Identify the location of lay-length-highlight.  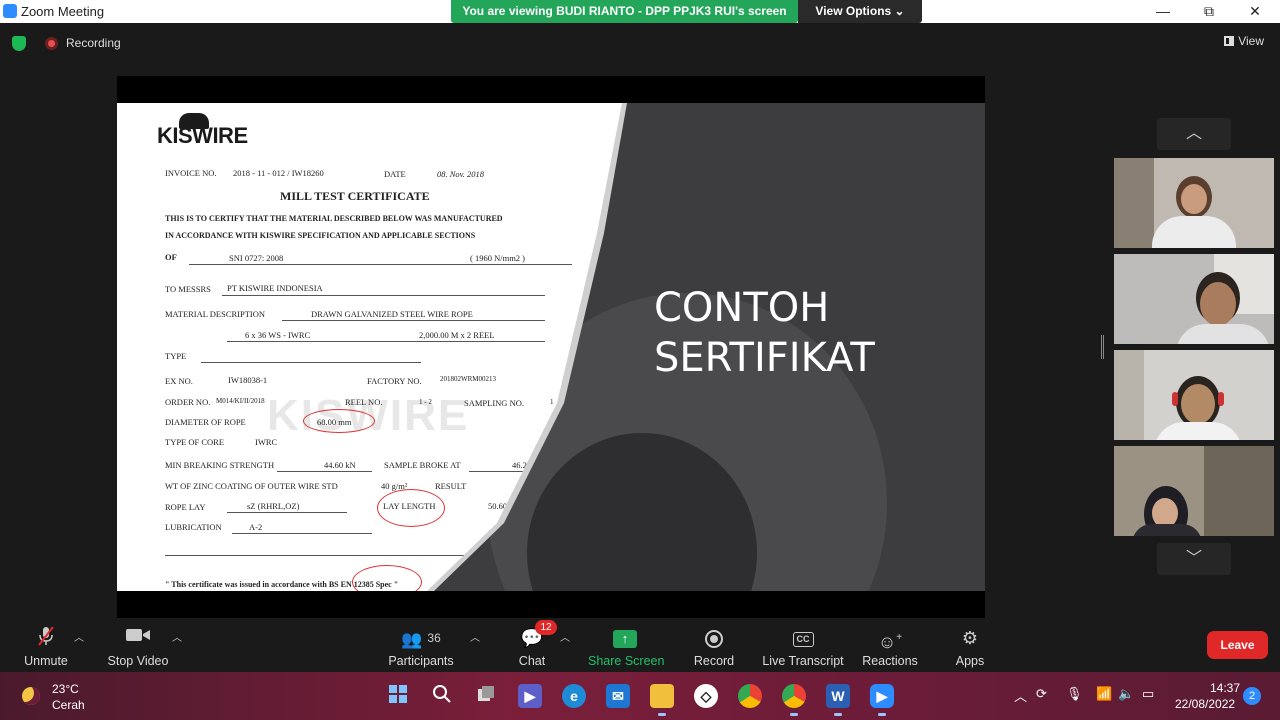
(411, 508).